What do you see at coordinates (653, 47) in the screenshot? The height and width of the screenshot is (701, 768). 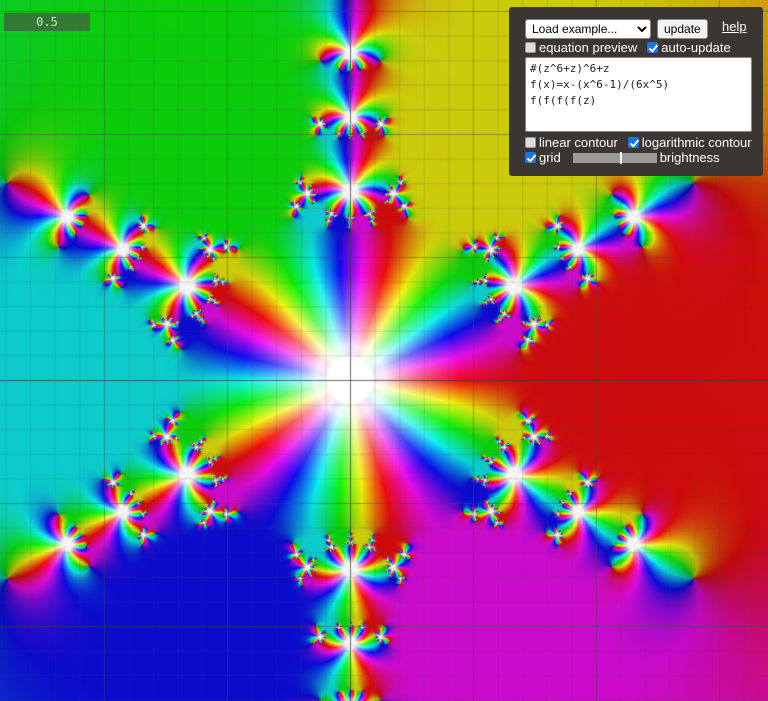 I see `auto-update-checkbox` at bounding box center [653, 47].